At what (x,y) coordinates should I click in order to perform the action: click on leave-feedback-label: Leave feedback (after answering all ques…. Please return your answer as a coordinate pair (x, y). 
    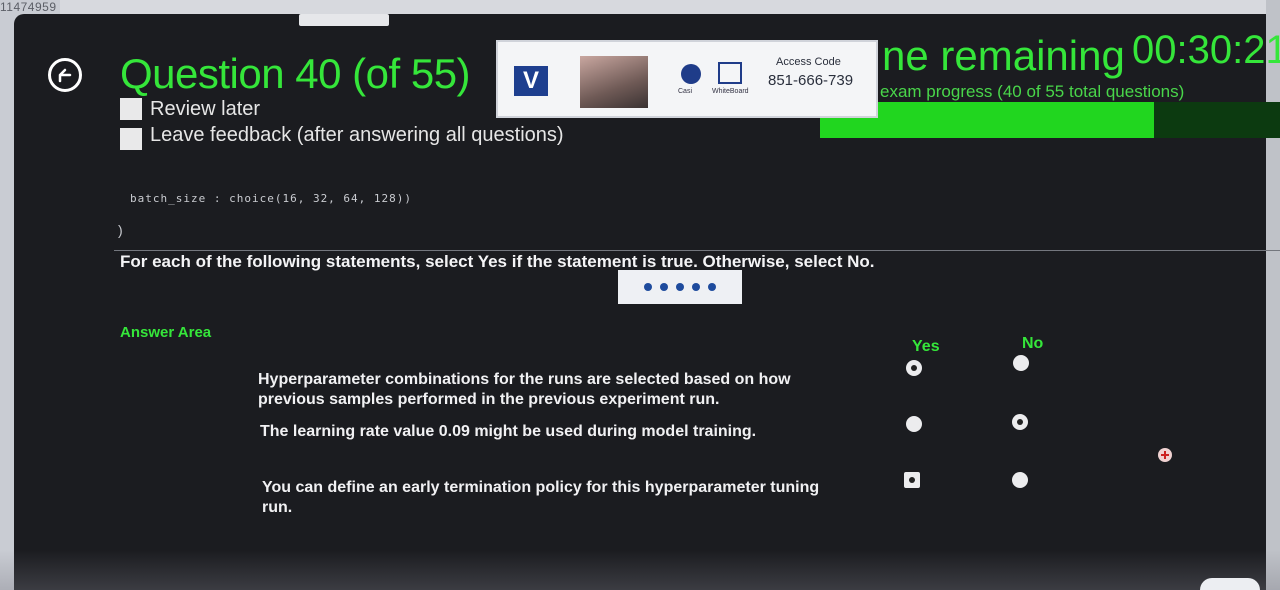
    Looking at the image, I should click on (357, 135).